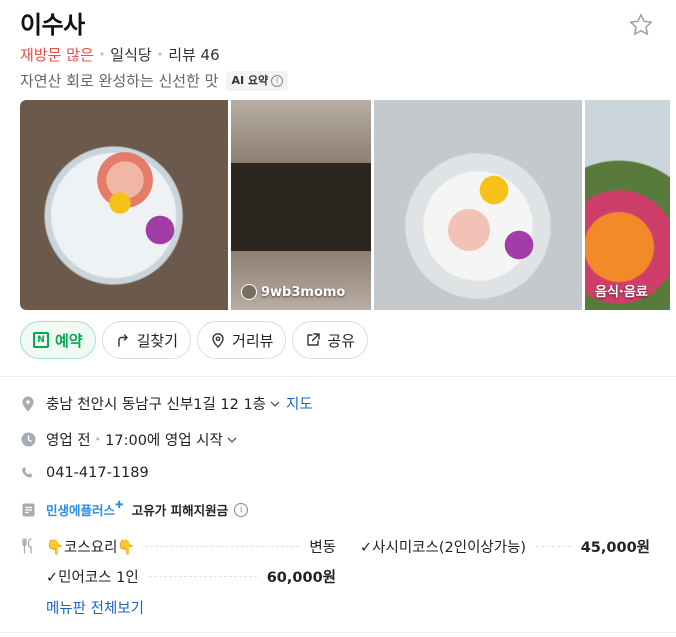 The image size is (676, 637). What do you see at coordinates (253, 340) in the screenshot?
I see `street-view-label: 거리뷰` at bounding box center [253, 340].